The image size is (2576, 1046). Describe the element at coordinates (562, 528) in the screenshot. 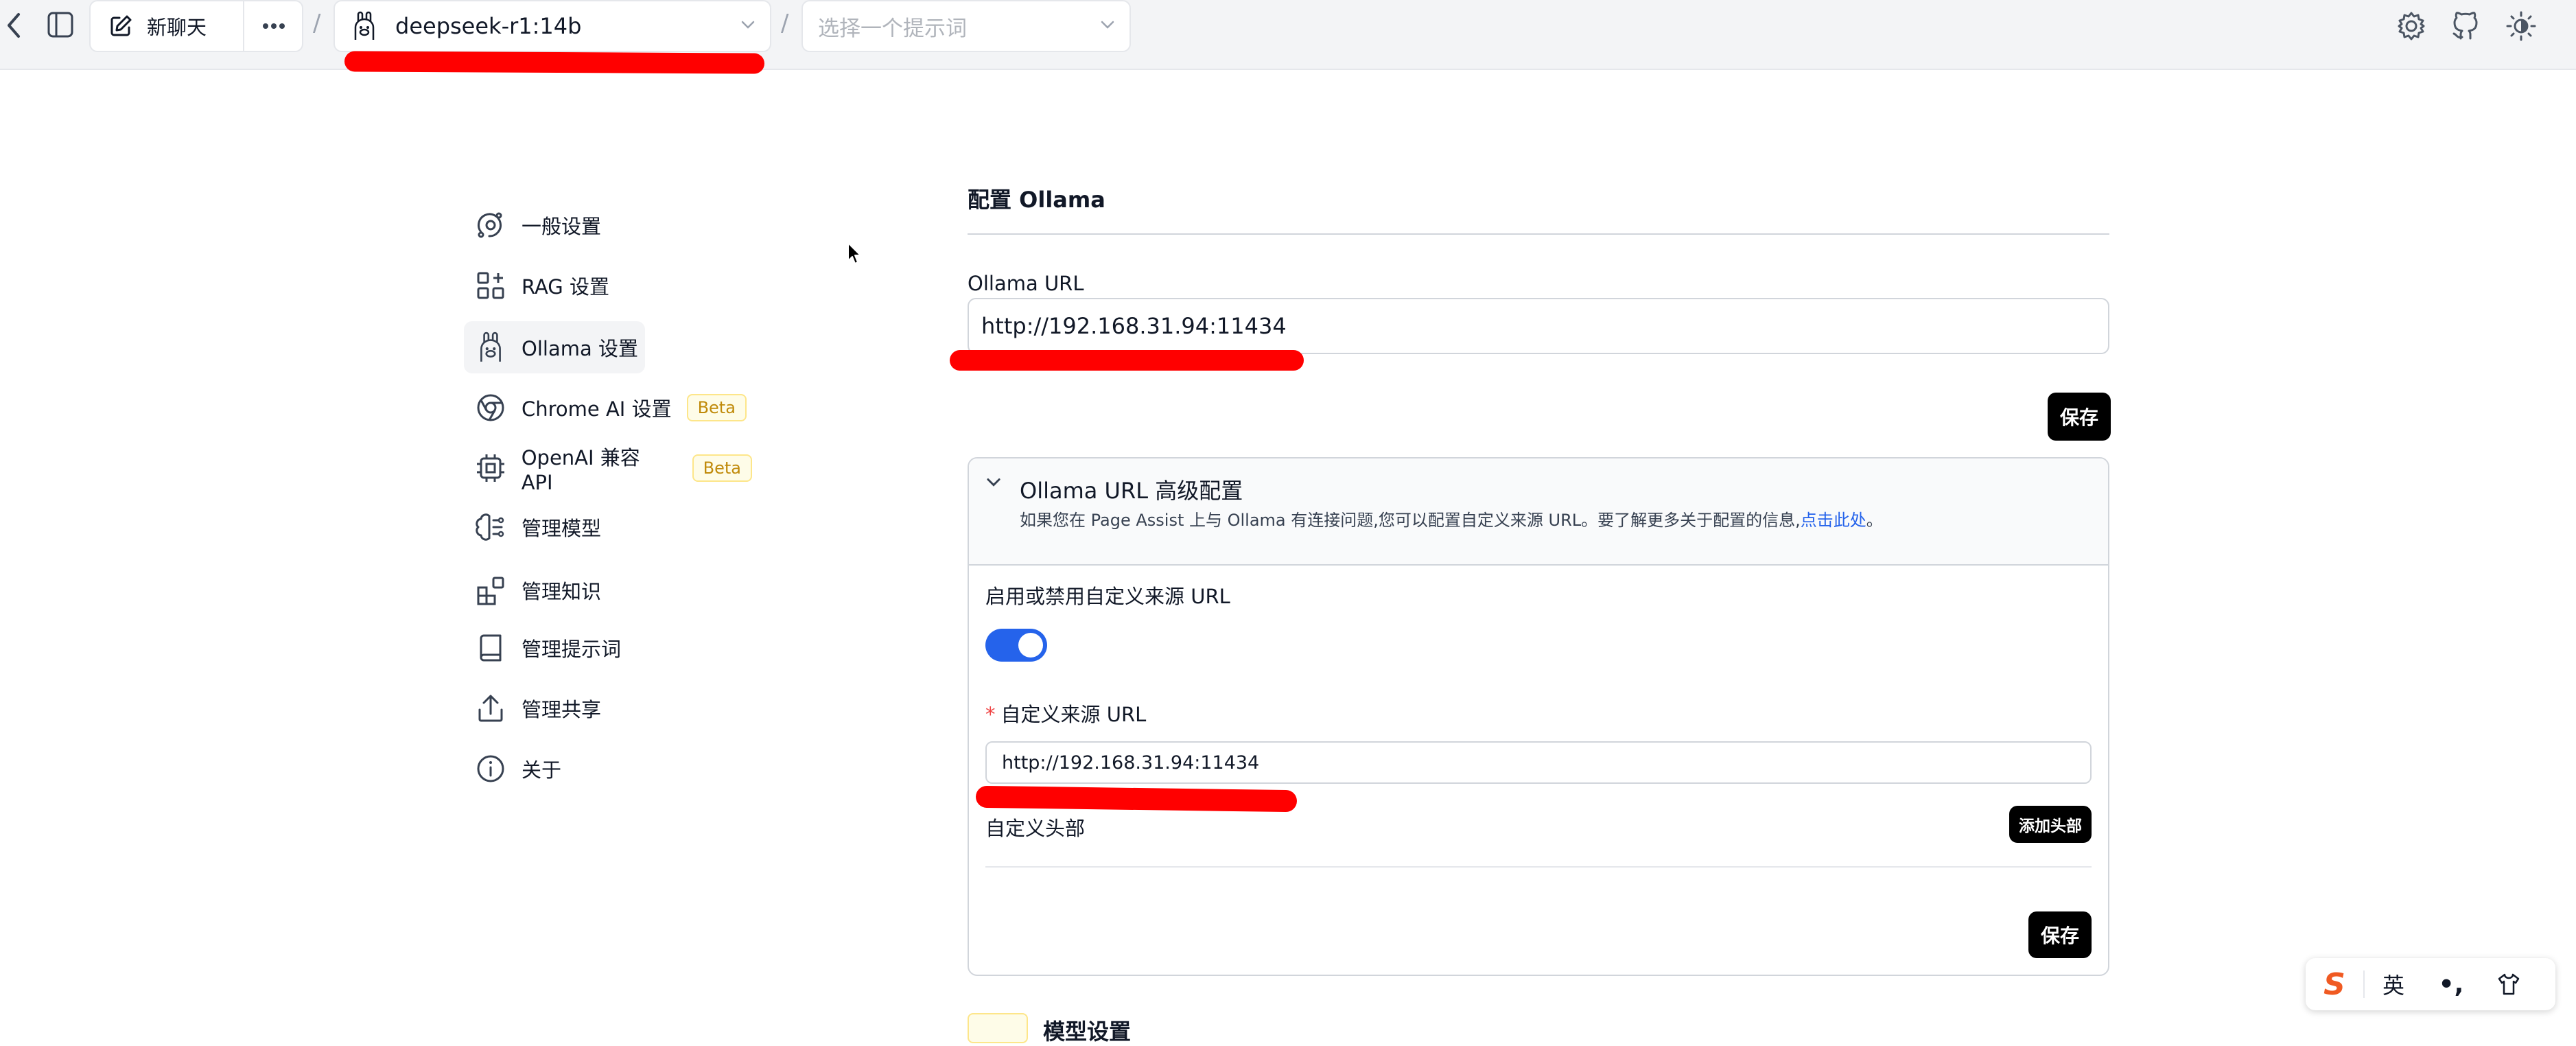

I see `sidebar-item-label: 管理模型` at that location.